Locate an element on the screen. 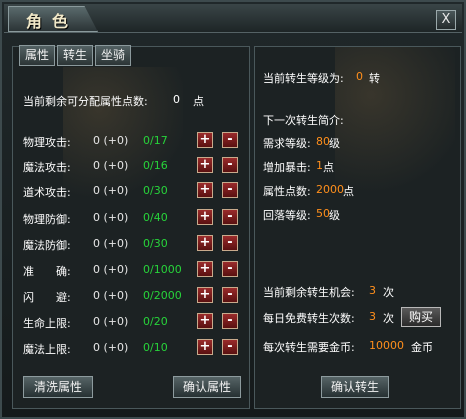  attribute-points-unit: 点 is located at coordinates (348, 191).